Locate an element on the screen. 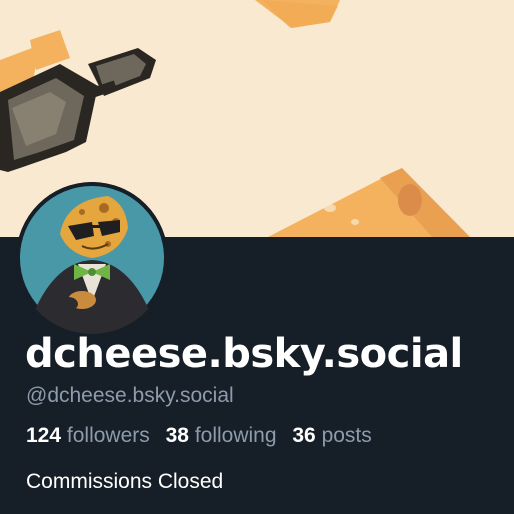 The height and width of the screenshot is (514, 514). following-label: following is located at coordinates (235, 435).